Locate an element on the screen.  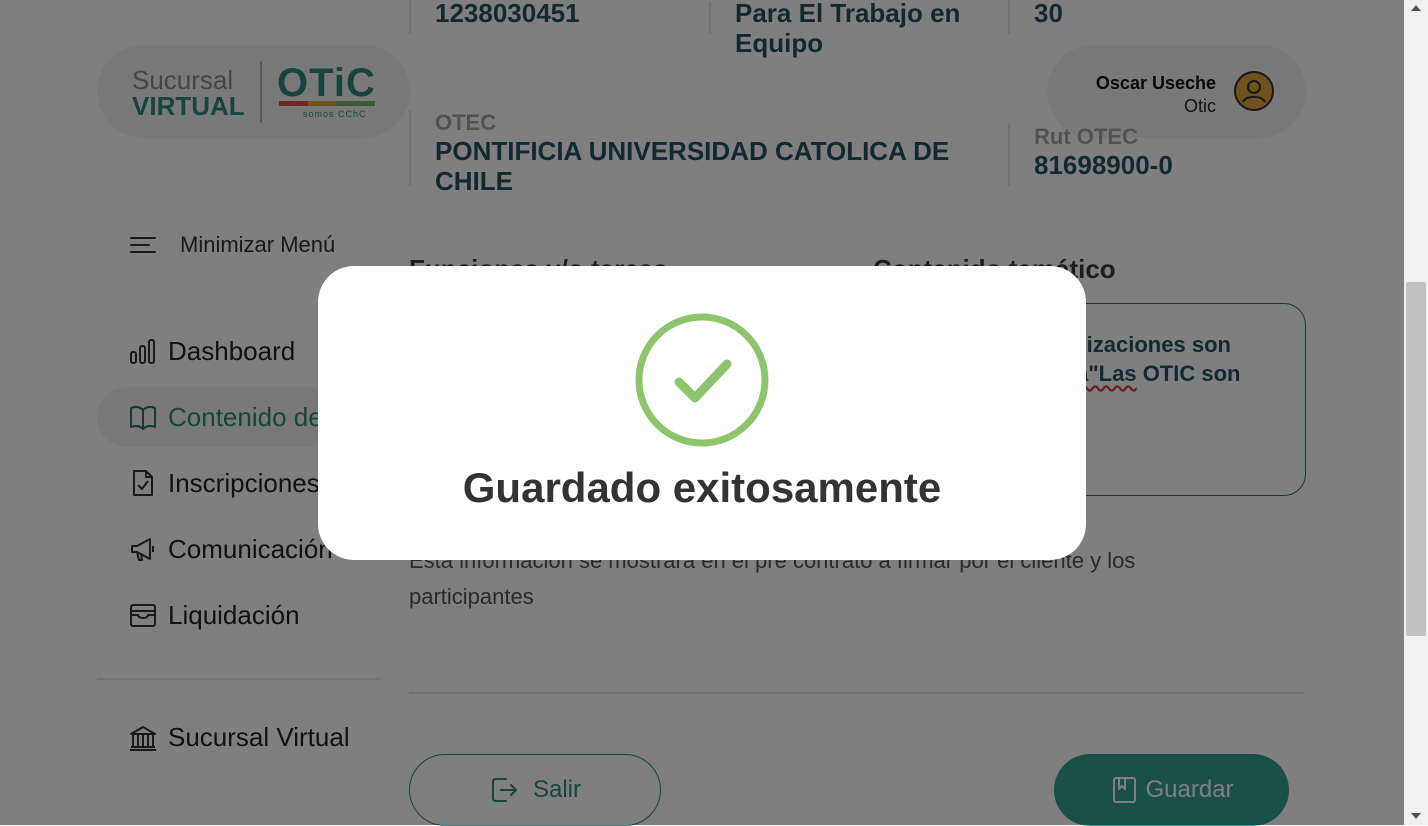
scroll-thumb is located at coordinates (1416, 459).